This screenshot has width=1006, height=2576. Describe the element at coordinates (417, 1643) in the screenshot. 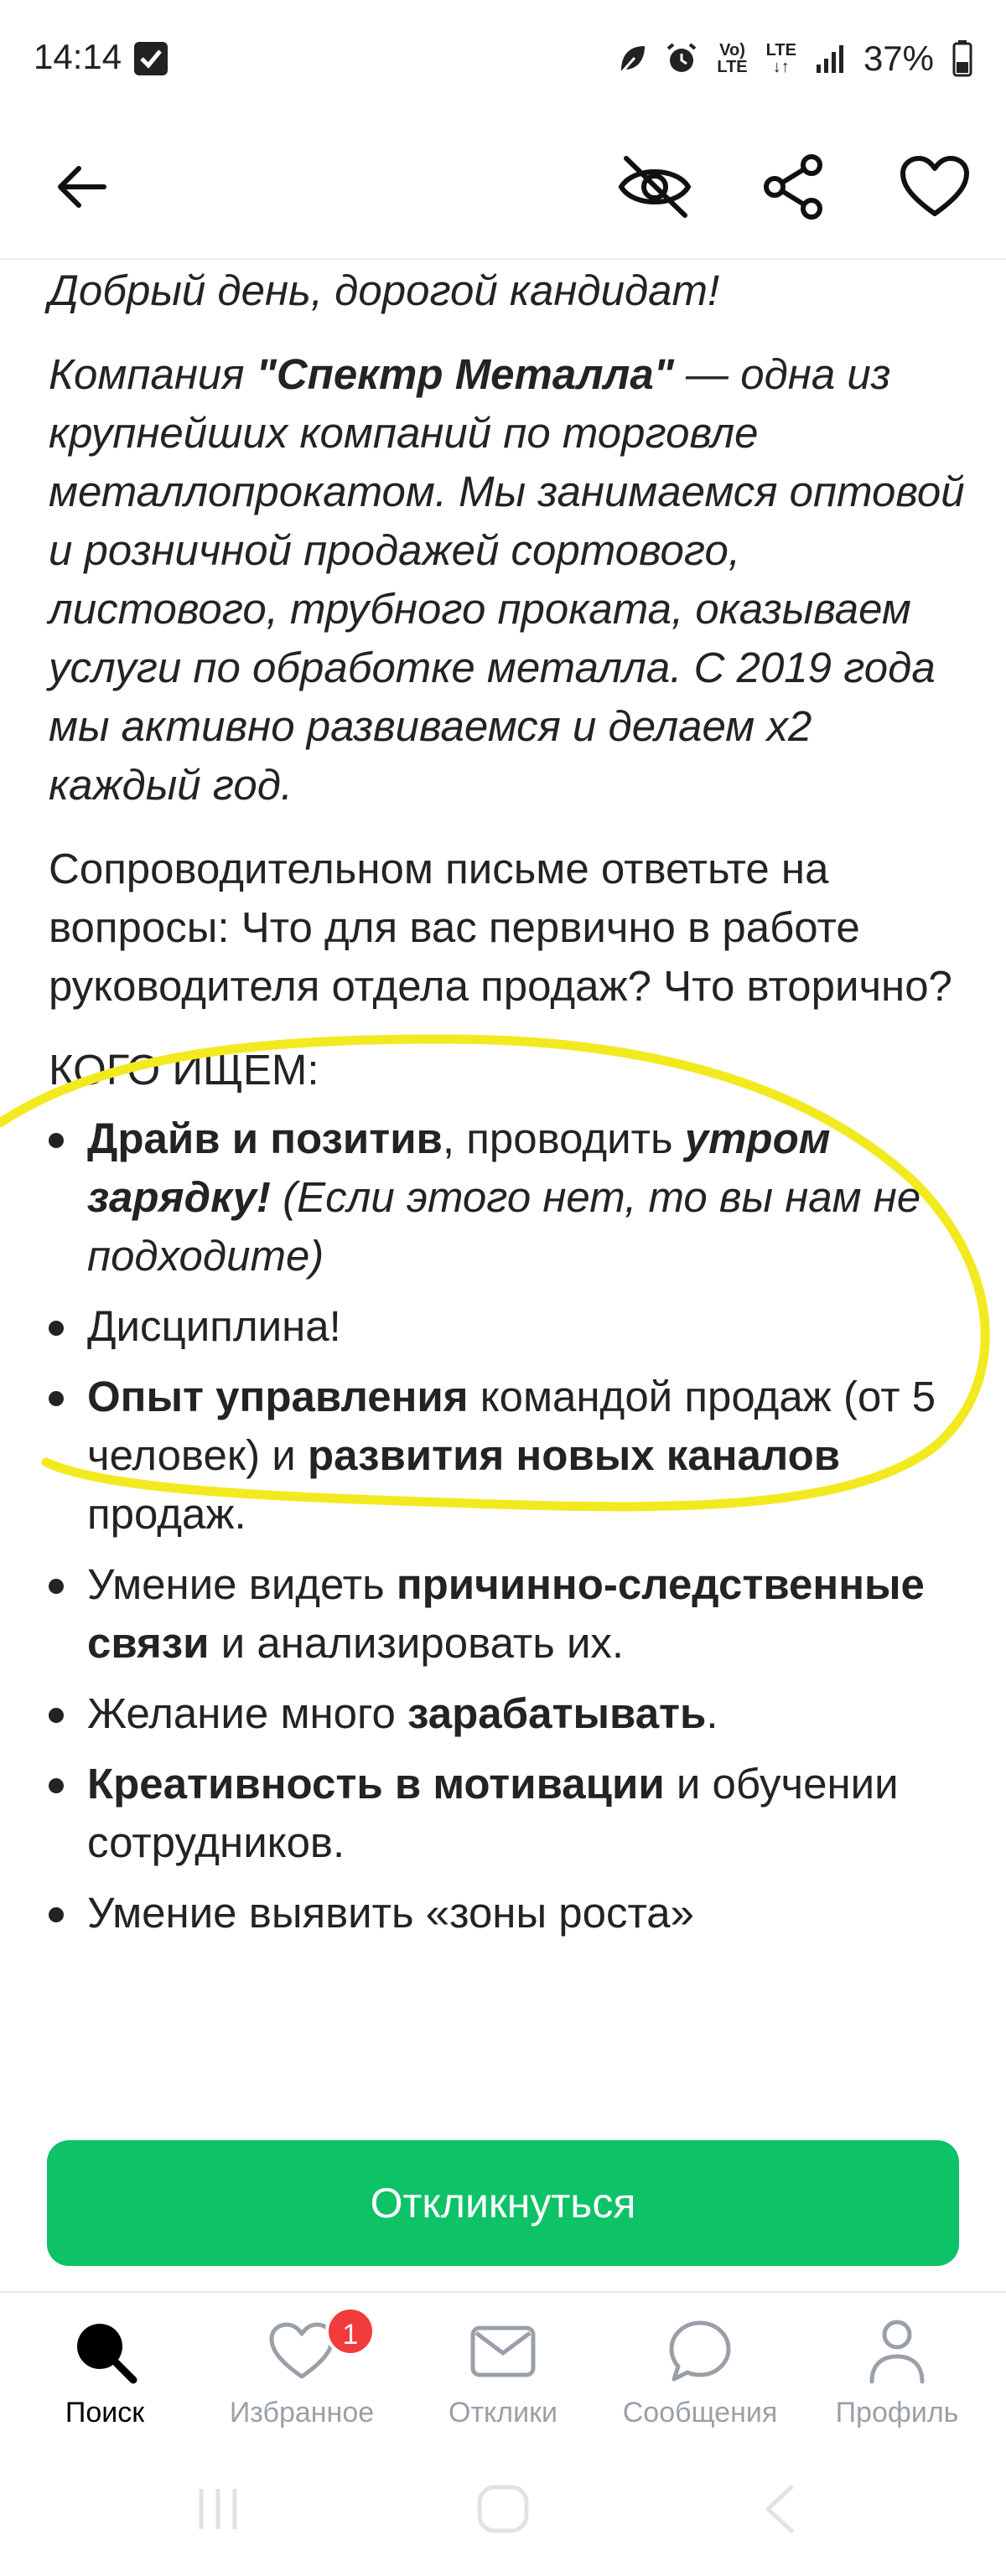

I see `req4-text2: и анализировать их.` at that location.